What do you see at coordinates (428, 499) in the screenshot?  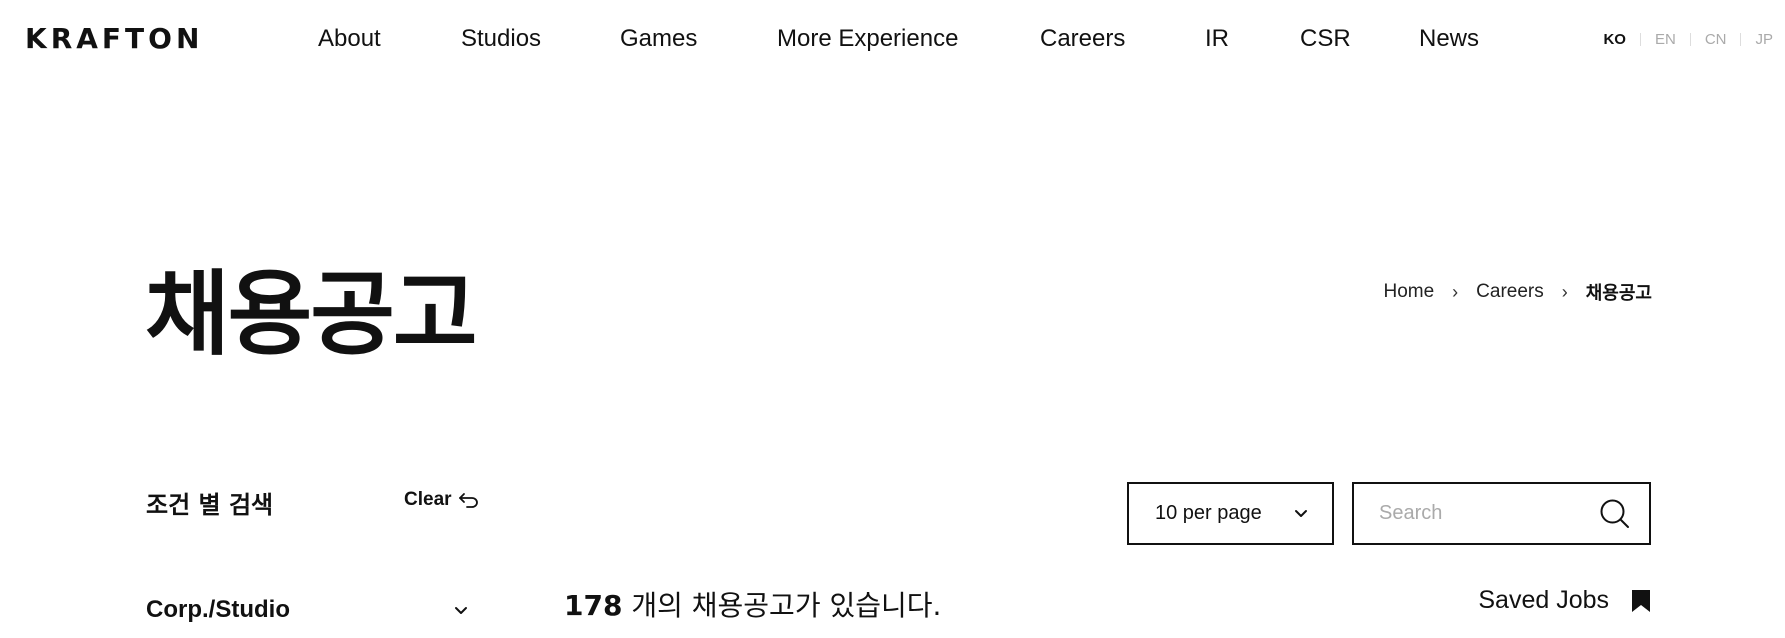 I see `clear-label: Clear` at bounding box center [428, 499].